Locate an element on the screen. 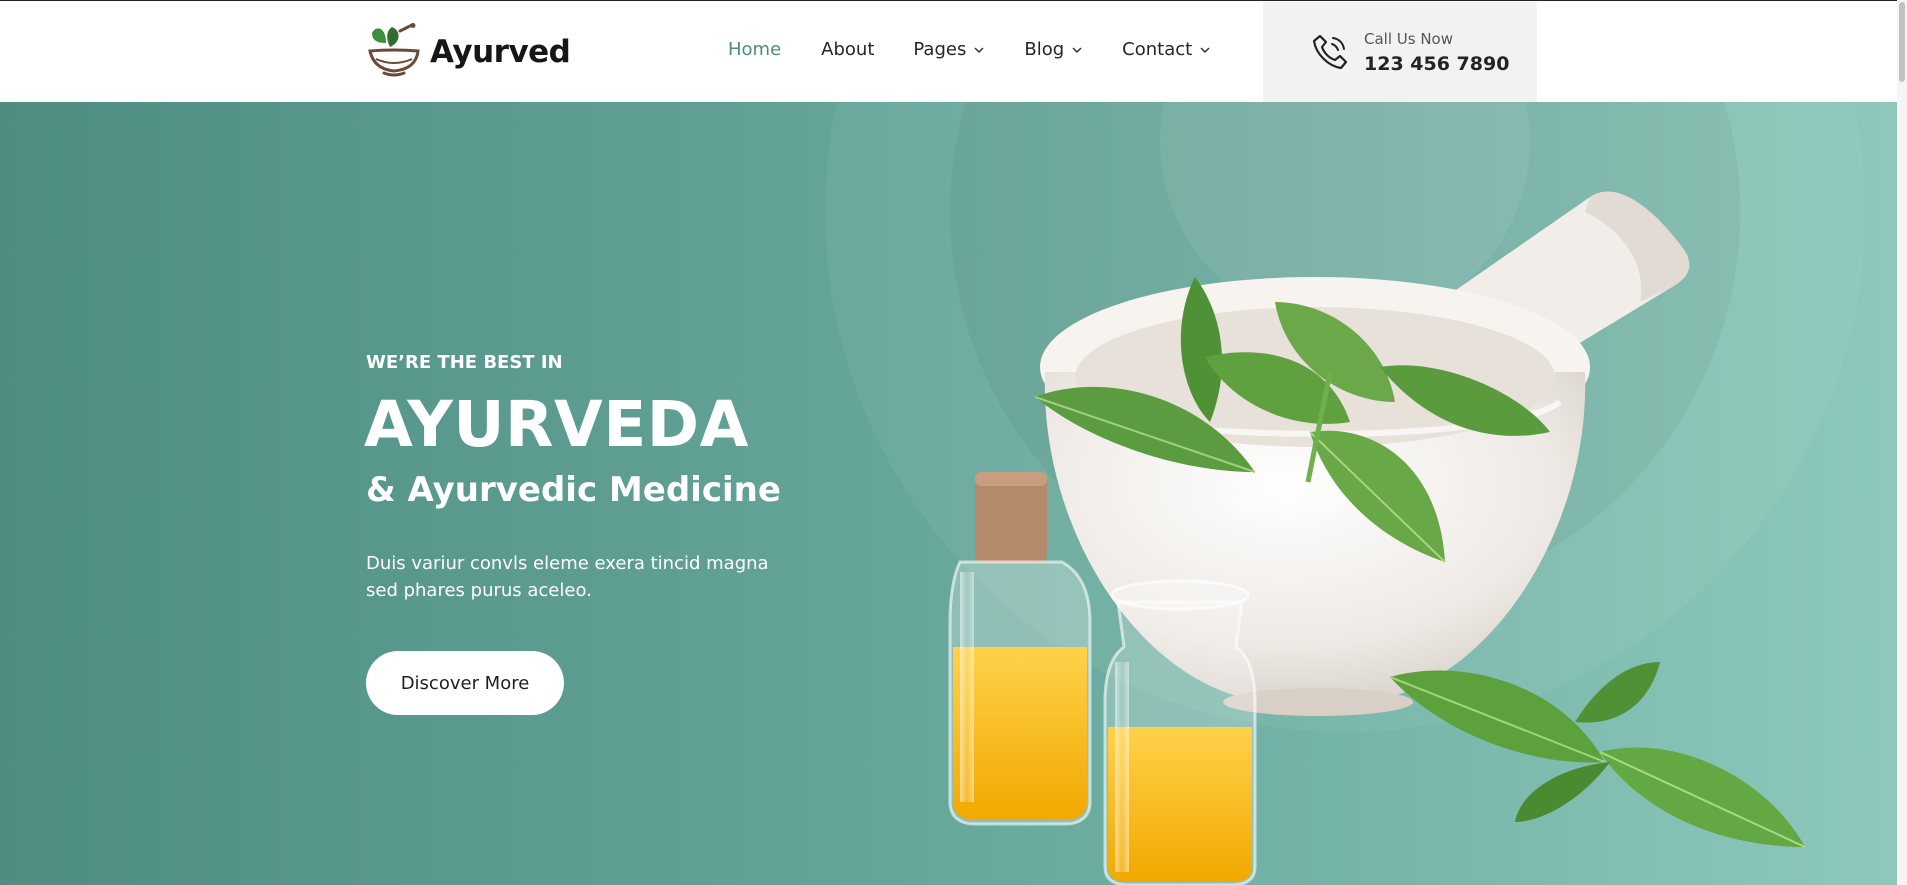  nav-item-label: Blog is located at coordinates (1044, 49).